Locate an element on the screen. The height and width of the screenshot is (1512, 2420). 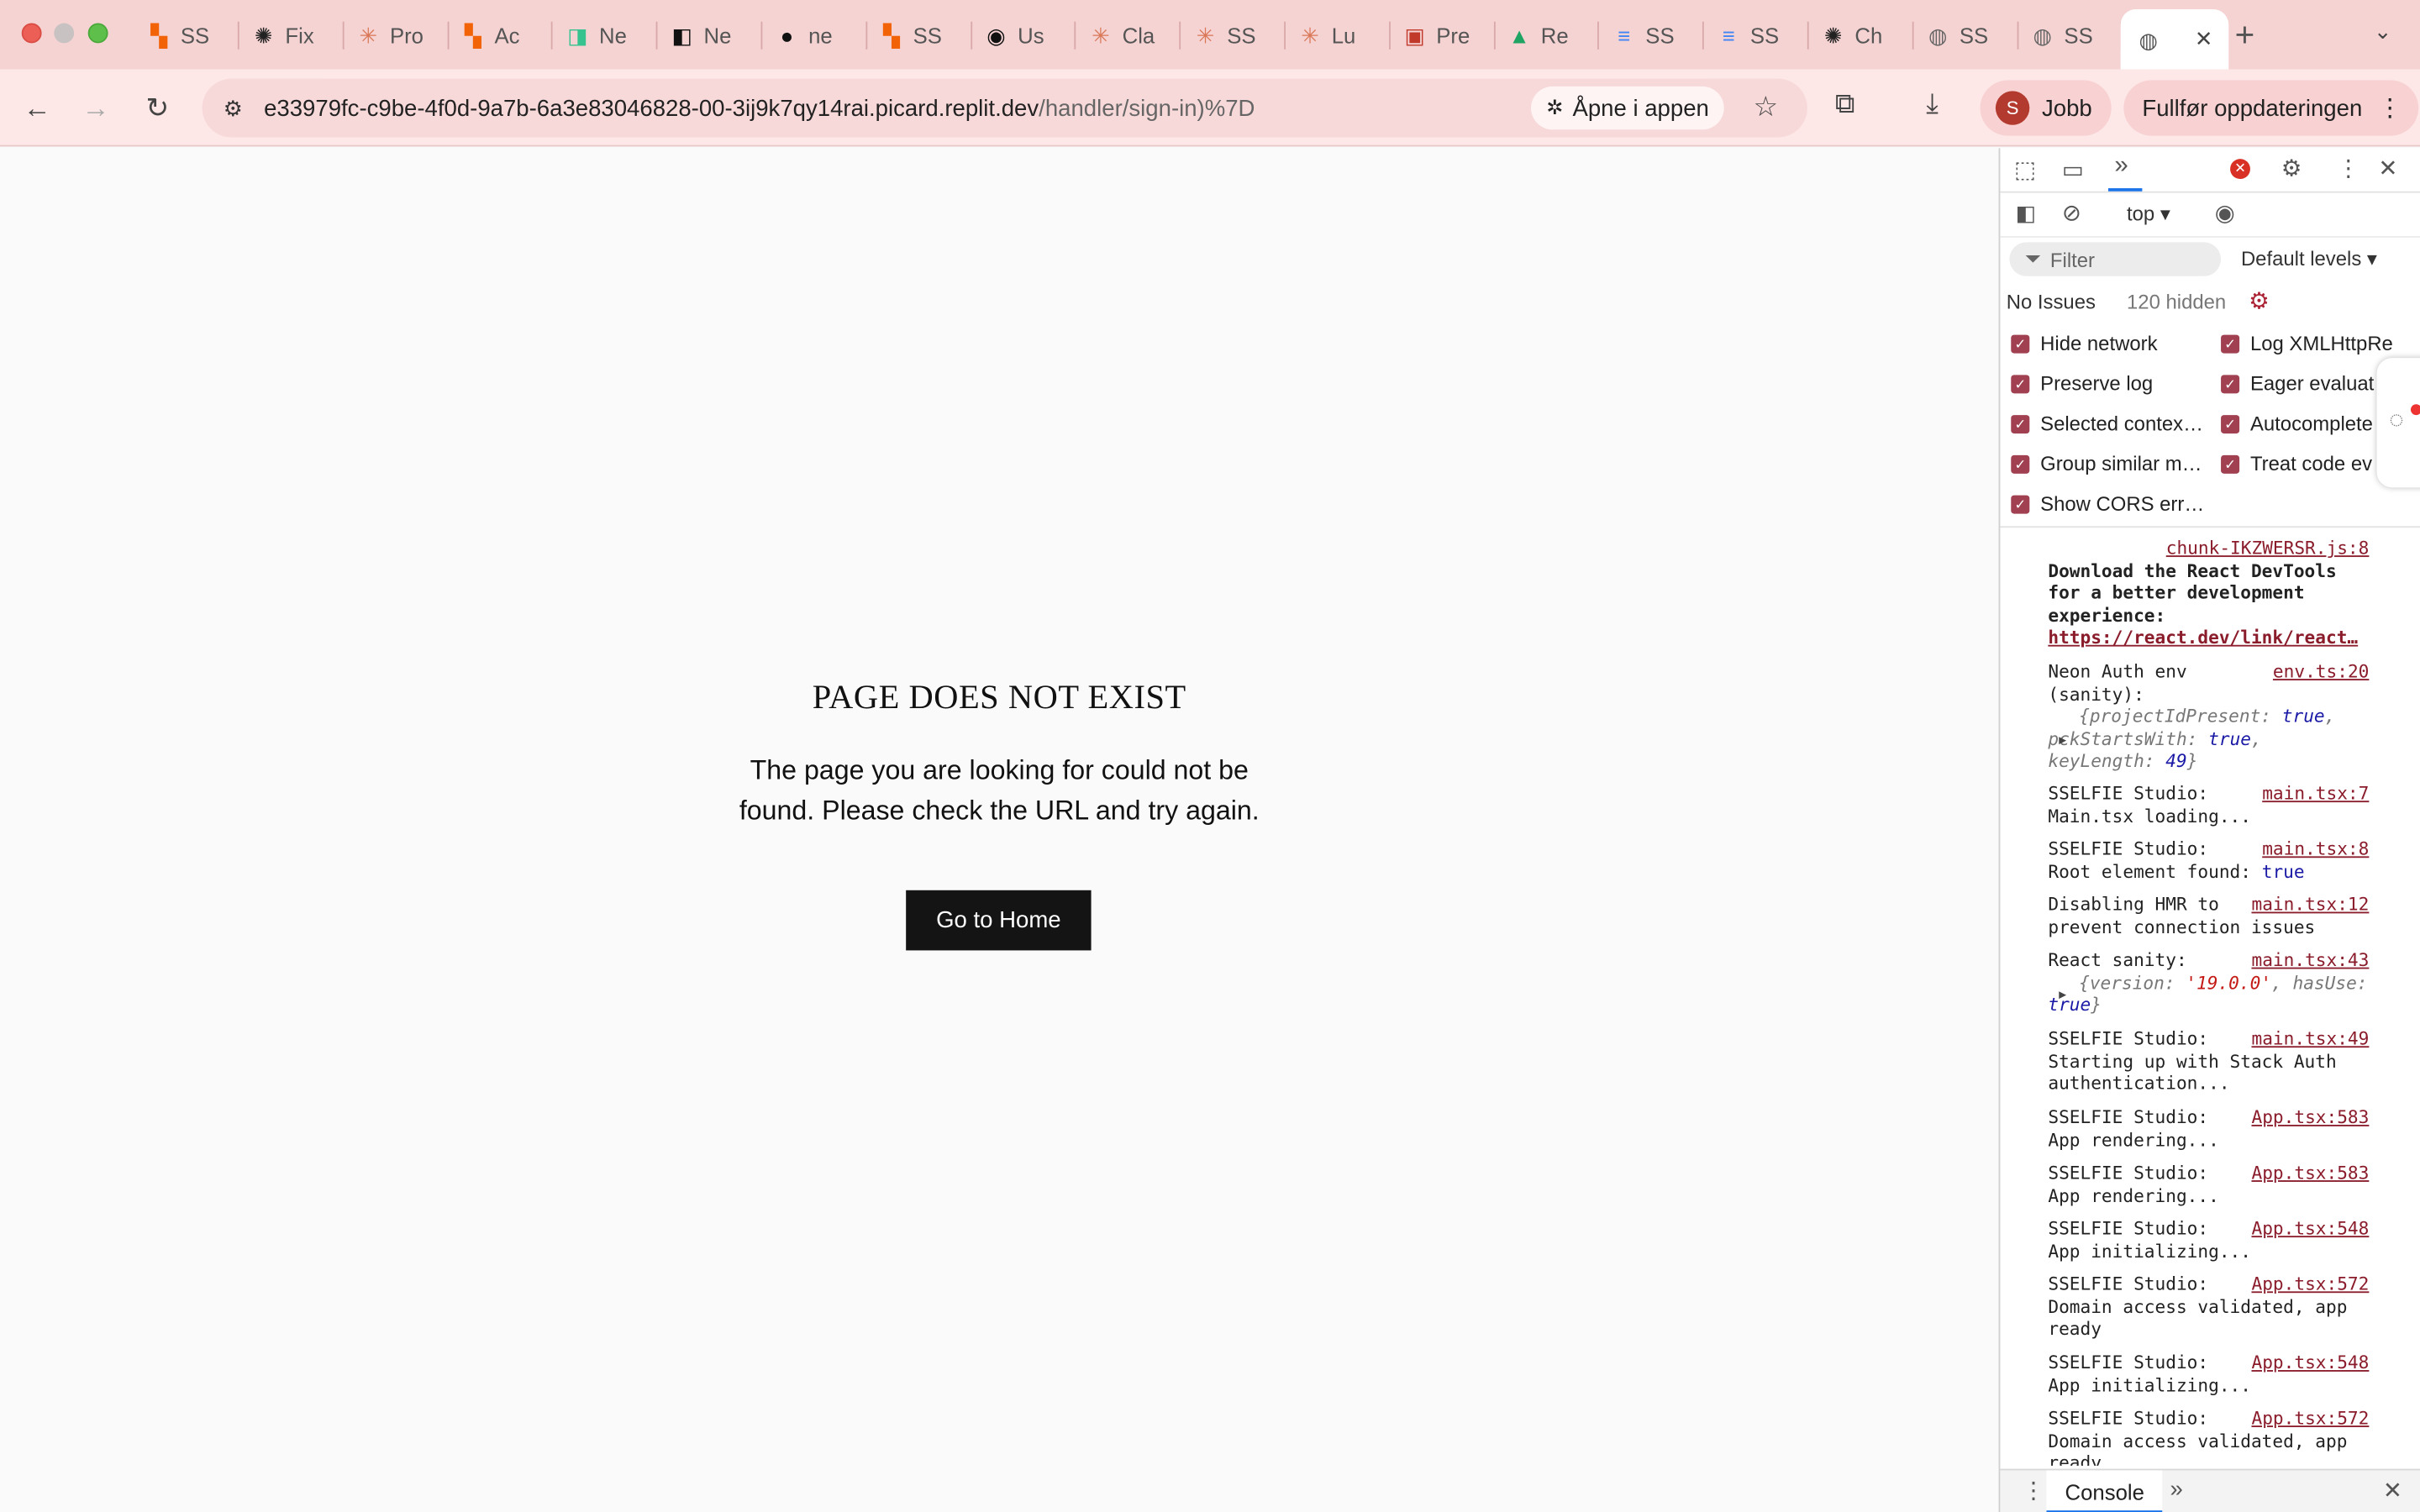
tab-neon: ◨ Ne is located at coordinates (607, 36).